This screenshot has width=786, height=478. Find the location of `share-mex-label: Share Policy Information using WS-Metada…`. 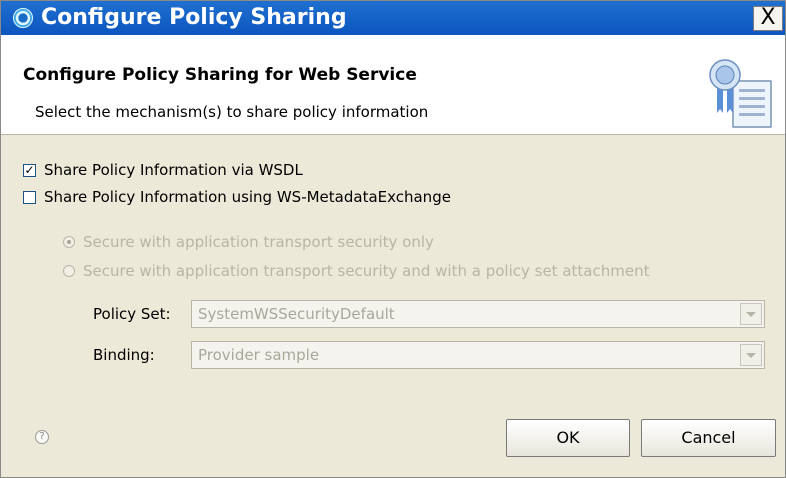

share-mex-label: Share Policy Information using WS-Metada… is located at coordinates (247, 197).